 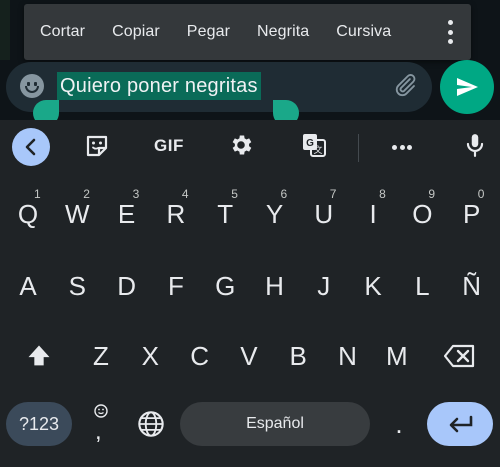 What do you see at coordinates (481, 194) in the screenshot?
I see `key-hint-0: 0` at bounding box center [481, 194].